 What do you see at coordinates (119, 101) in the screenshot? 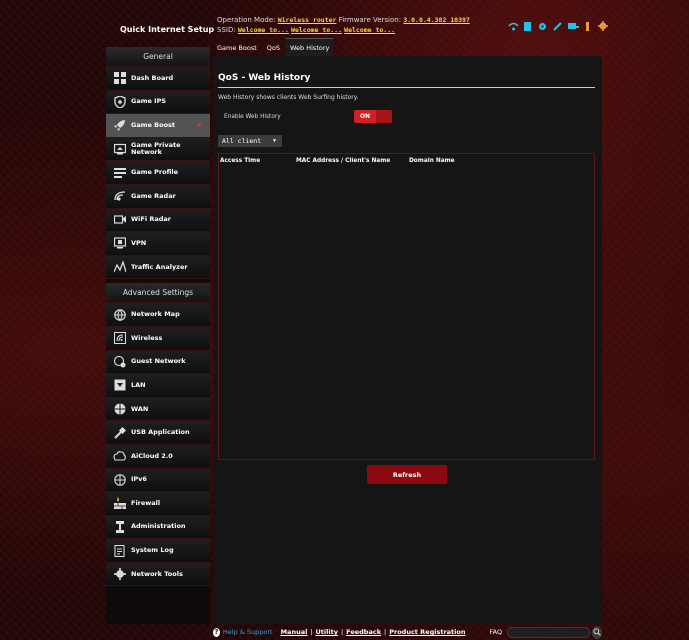
I see `shield-icon` at bounding box center [119, 101].